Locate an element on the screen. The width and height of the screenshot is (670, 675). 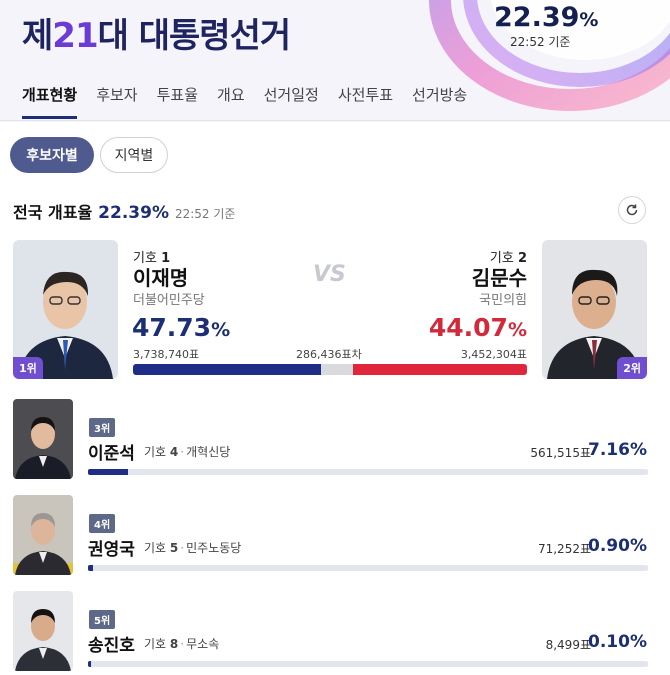
vs-label: VS is located at coordinates (329, 274).